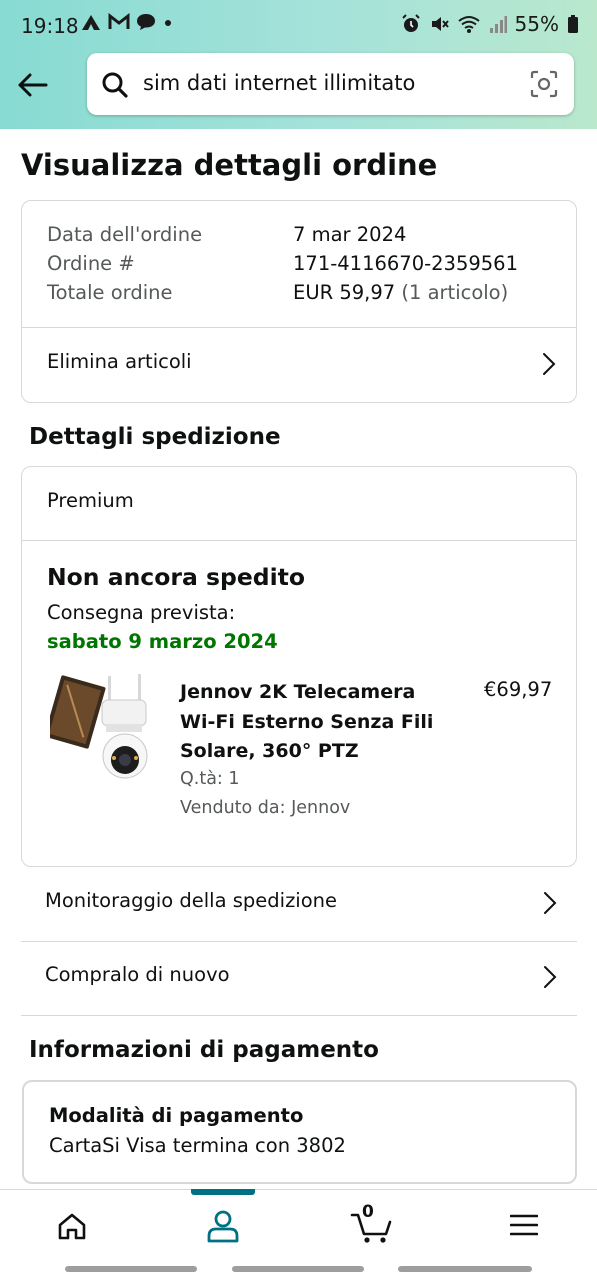  Describe the element at coordinates (373, 1225) in the screenshot. I see `nav-cart: 0` at that location.